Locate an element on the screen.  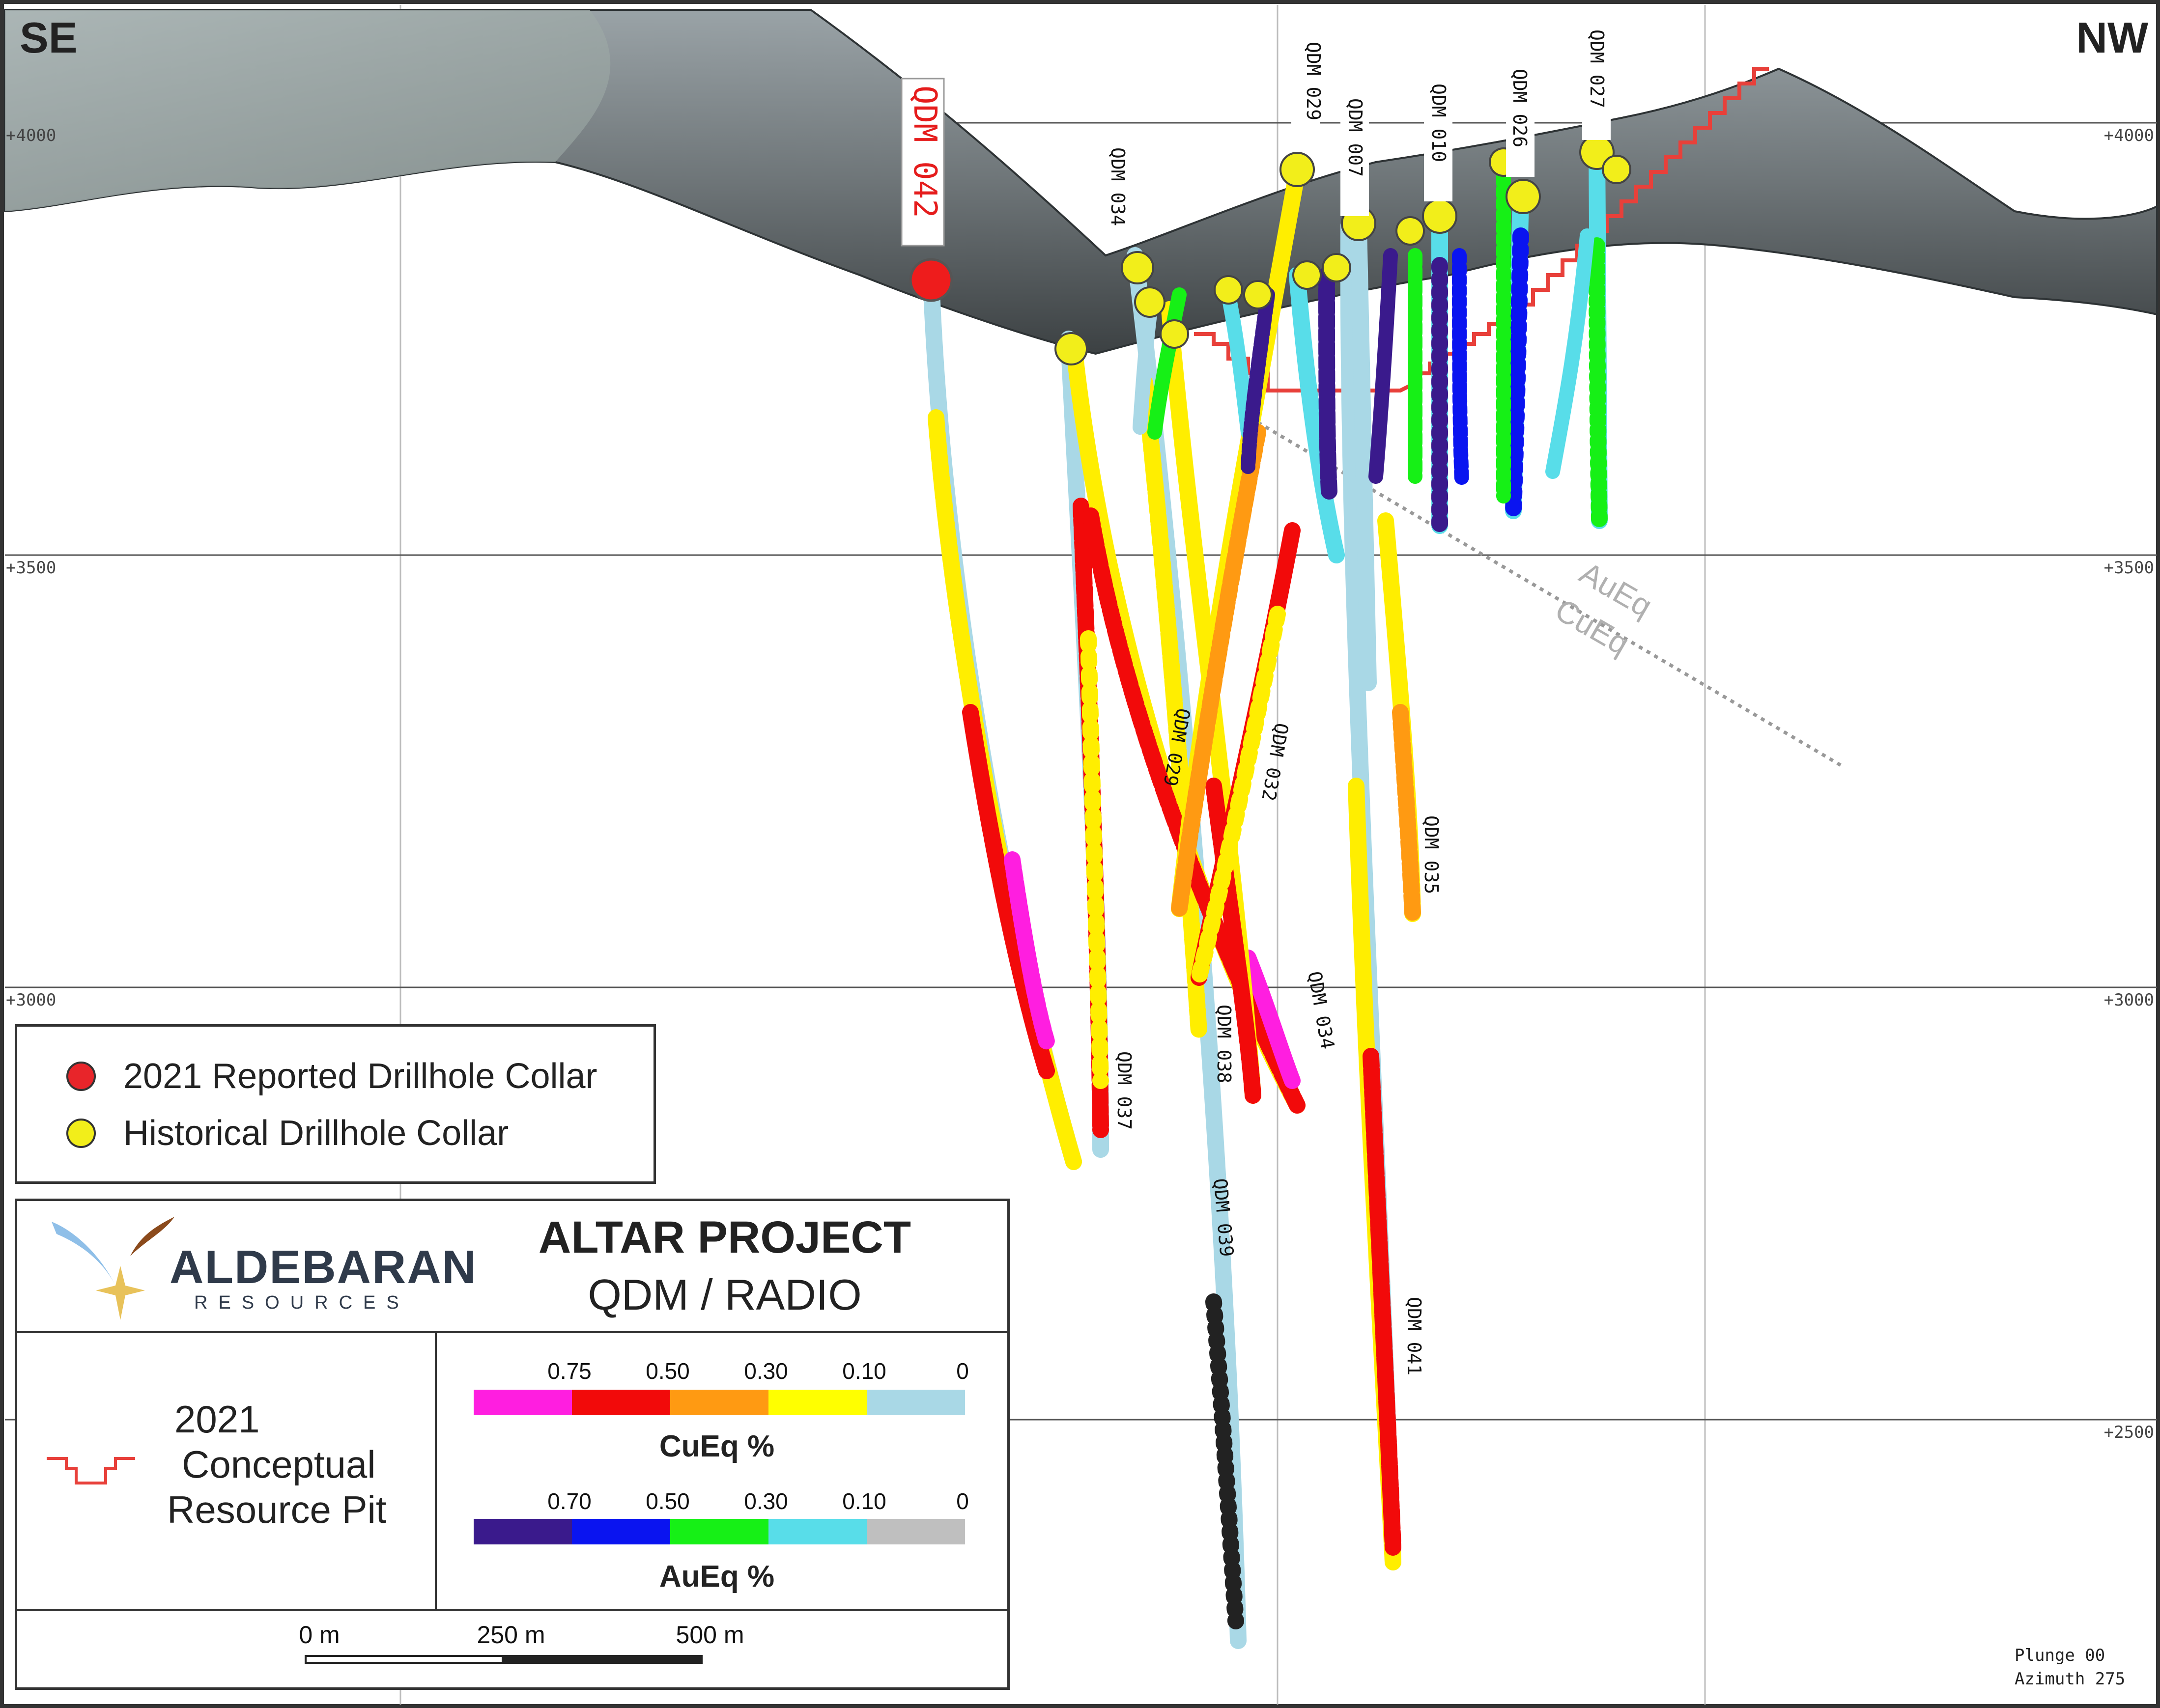
drillhole-trace-short-e is located at coordinates (1460, 368).